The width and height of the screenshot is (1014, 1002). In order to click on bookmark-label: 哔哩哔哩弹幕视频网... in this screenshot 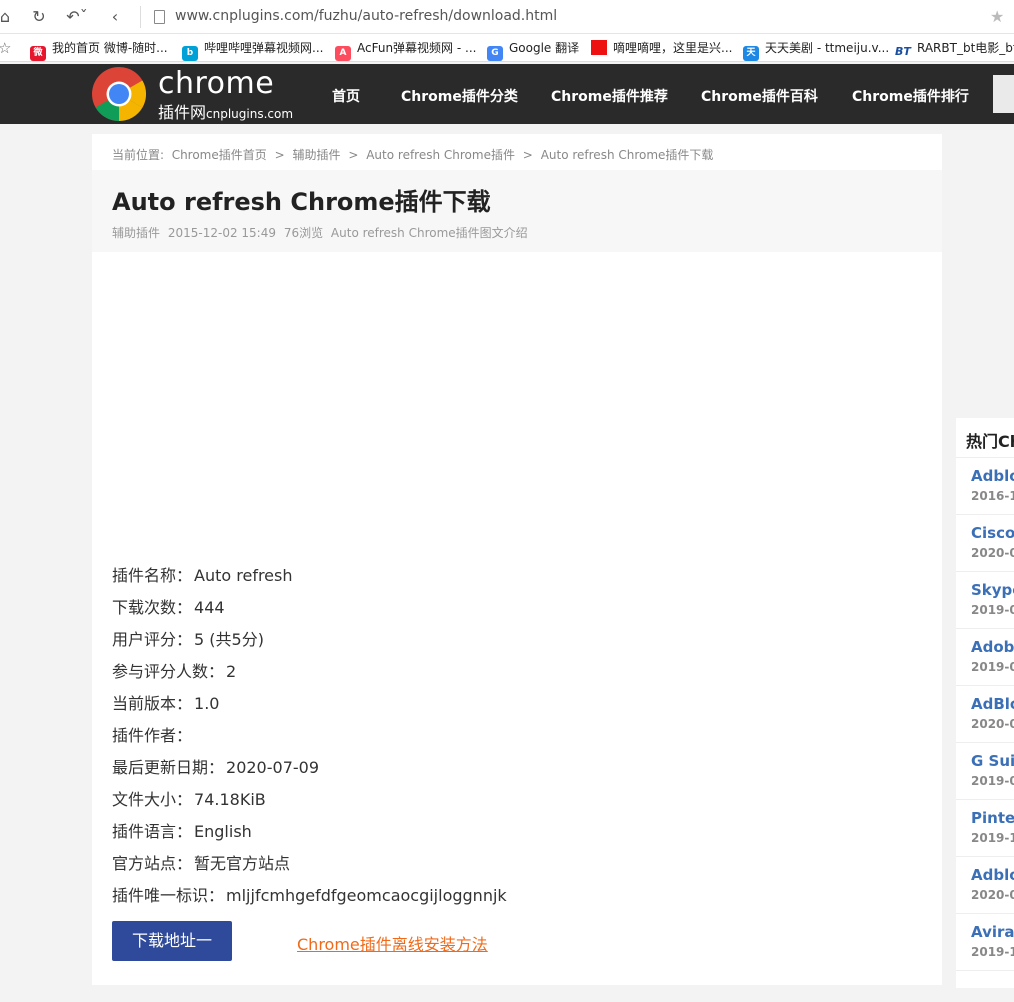, I will do `click(264, 48)`.